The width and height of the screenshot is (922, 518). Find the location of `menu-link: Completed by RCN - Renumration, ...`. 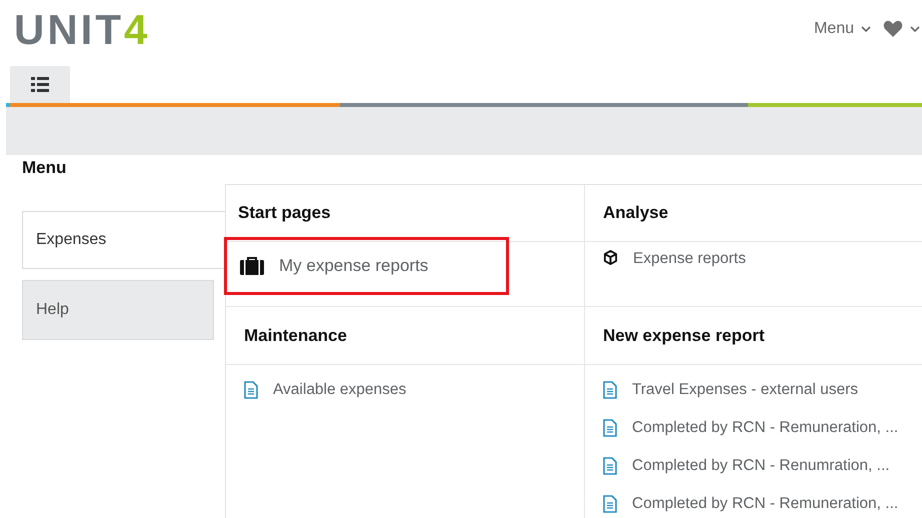

menu-link: Completed by RCN - Renumration, ... is located at coordinates (762, 465).